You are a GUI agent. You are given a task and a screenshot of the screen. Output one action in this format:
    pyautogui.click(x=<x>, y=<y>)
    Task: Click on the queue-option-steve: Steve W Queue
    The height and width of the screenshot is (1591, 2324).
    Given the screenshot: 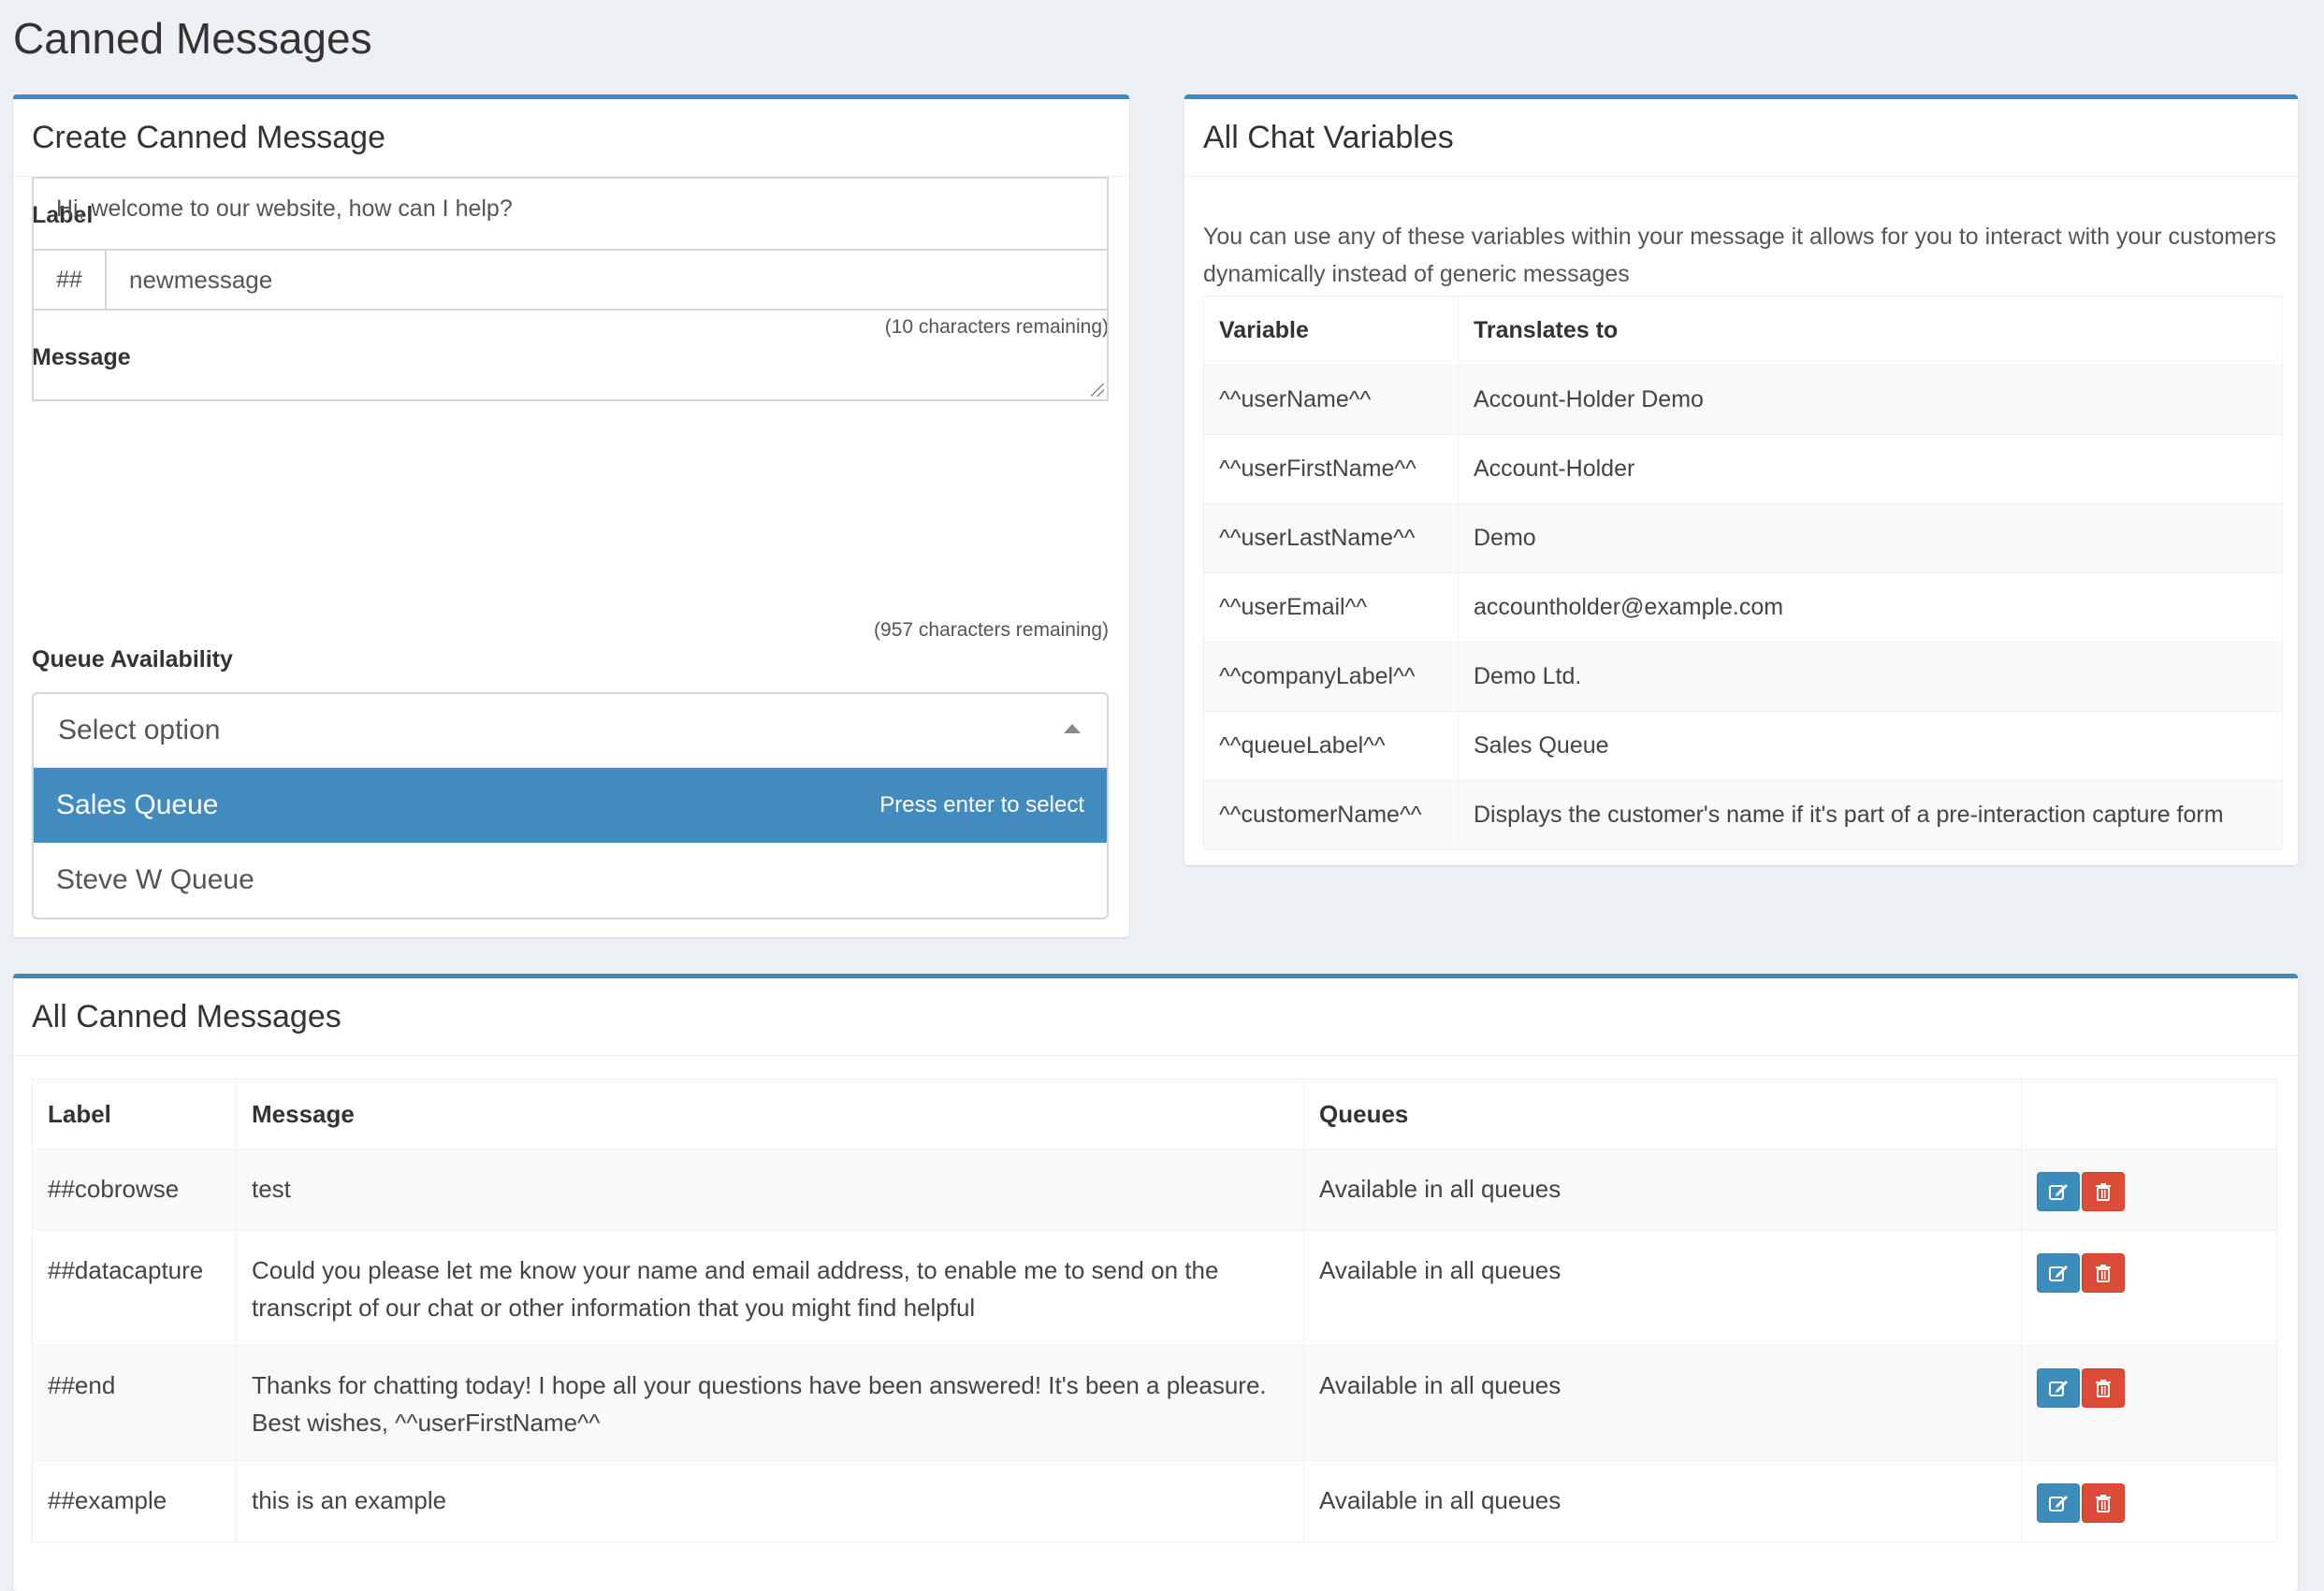 What is the action you would take?
    pyautogui.click(x=570, y=880)
    